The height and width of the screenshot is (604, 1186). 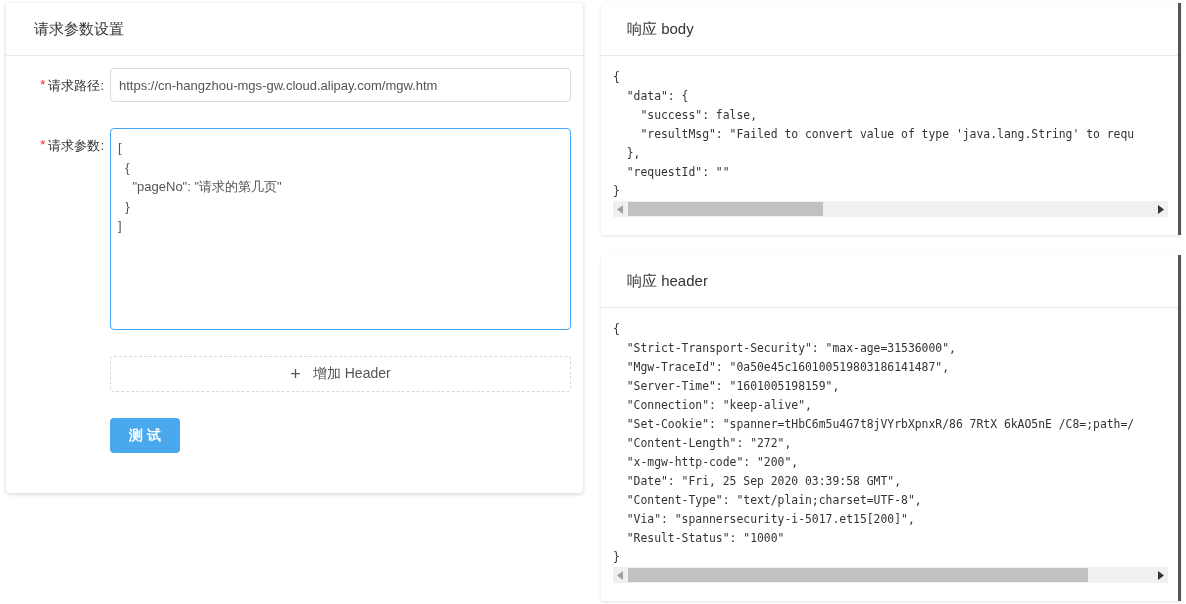 What do you see at coordinates (705, 538) in the screenshot?
I see `code-line: "Result-Status": "1000"` at bounding box center [705, 538].